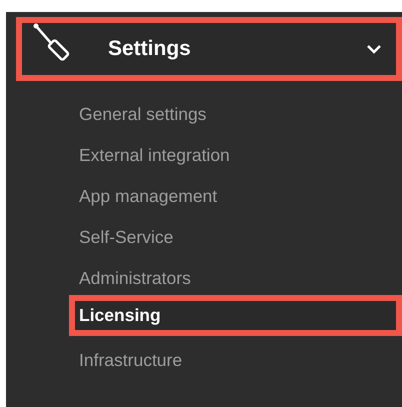  What do you see at coordinates (150, 49) in the screenshot?
I see `menu-title: Settings` at bounding box center [150, 49].